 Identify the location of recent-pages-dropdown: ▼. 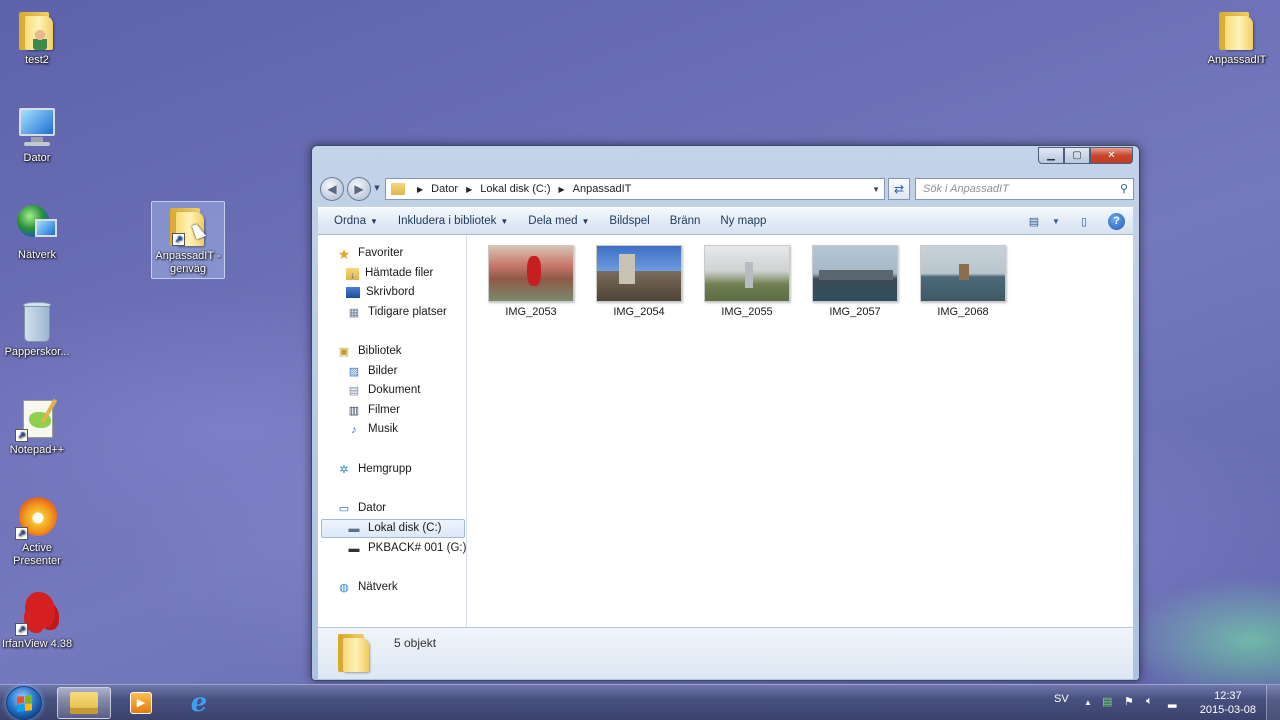
(377, 189).